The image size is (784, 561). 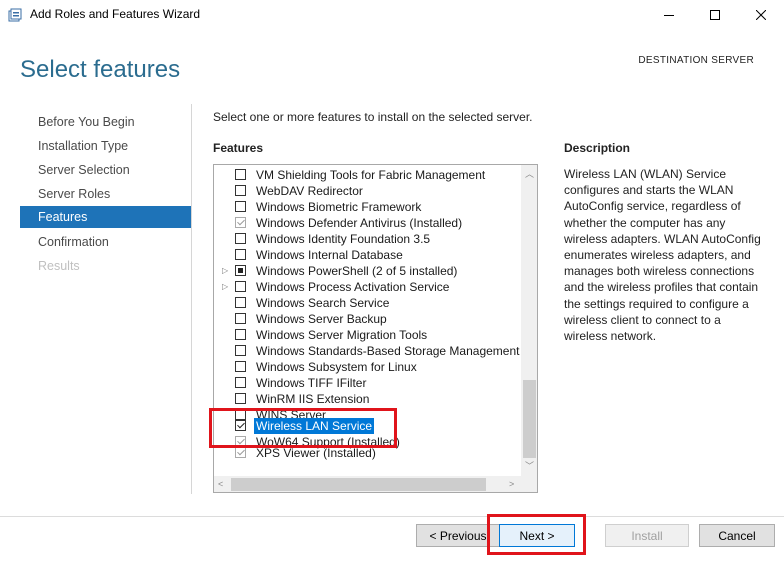 What do you see at coordinates (336, 367) in the screenshot?
I see `feature-label: Windows Subsystem for Linux` at bounding box center [336, 367].